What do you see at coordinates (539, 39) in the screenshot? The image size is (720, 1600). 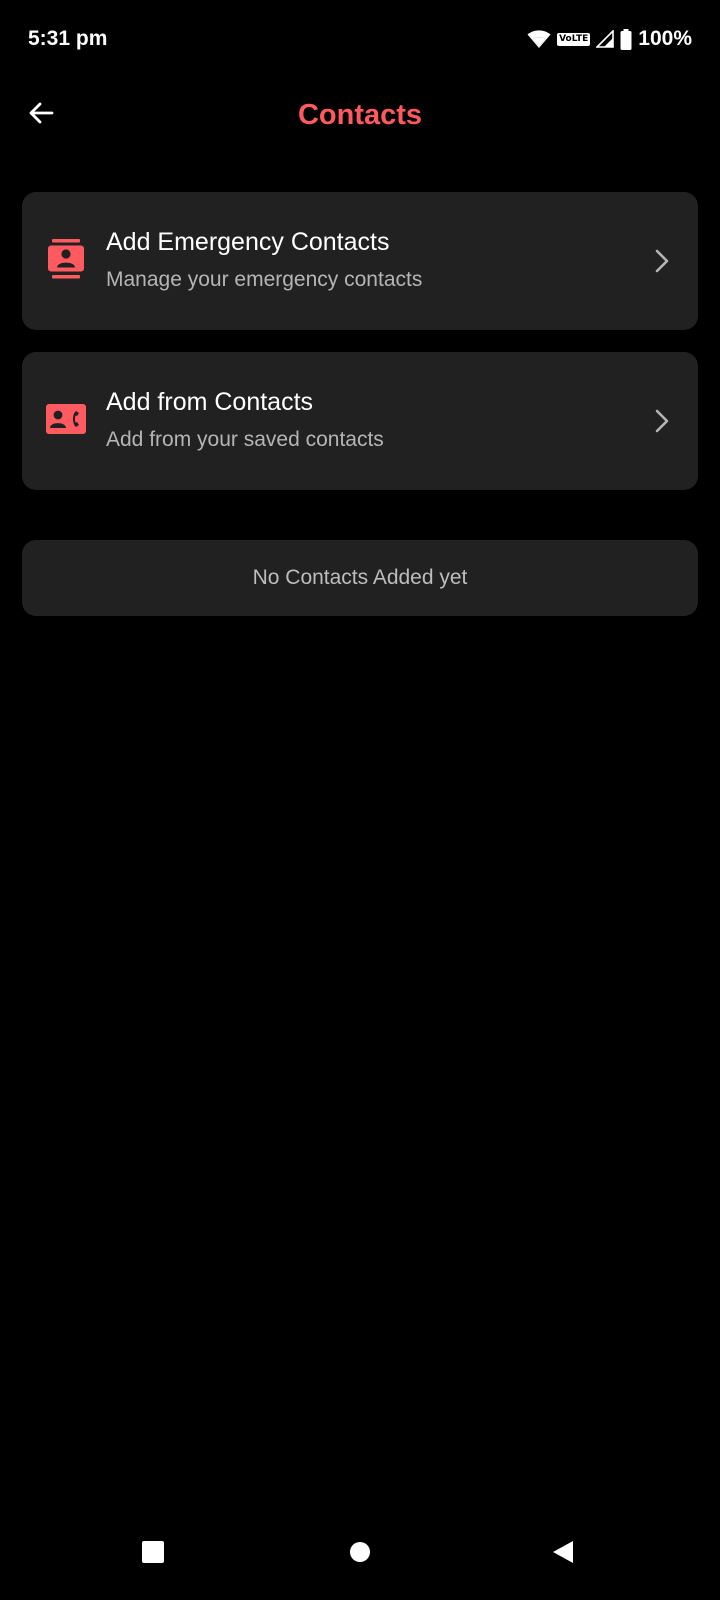 I see `wifi-icon` at bounding box center [539, 39].